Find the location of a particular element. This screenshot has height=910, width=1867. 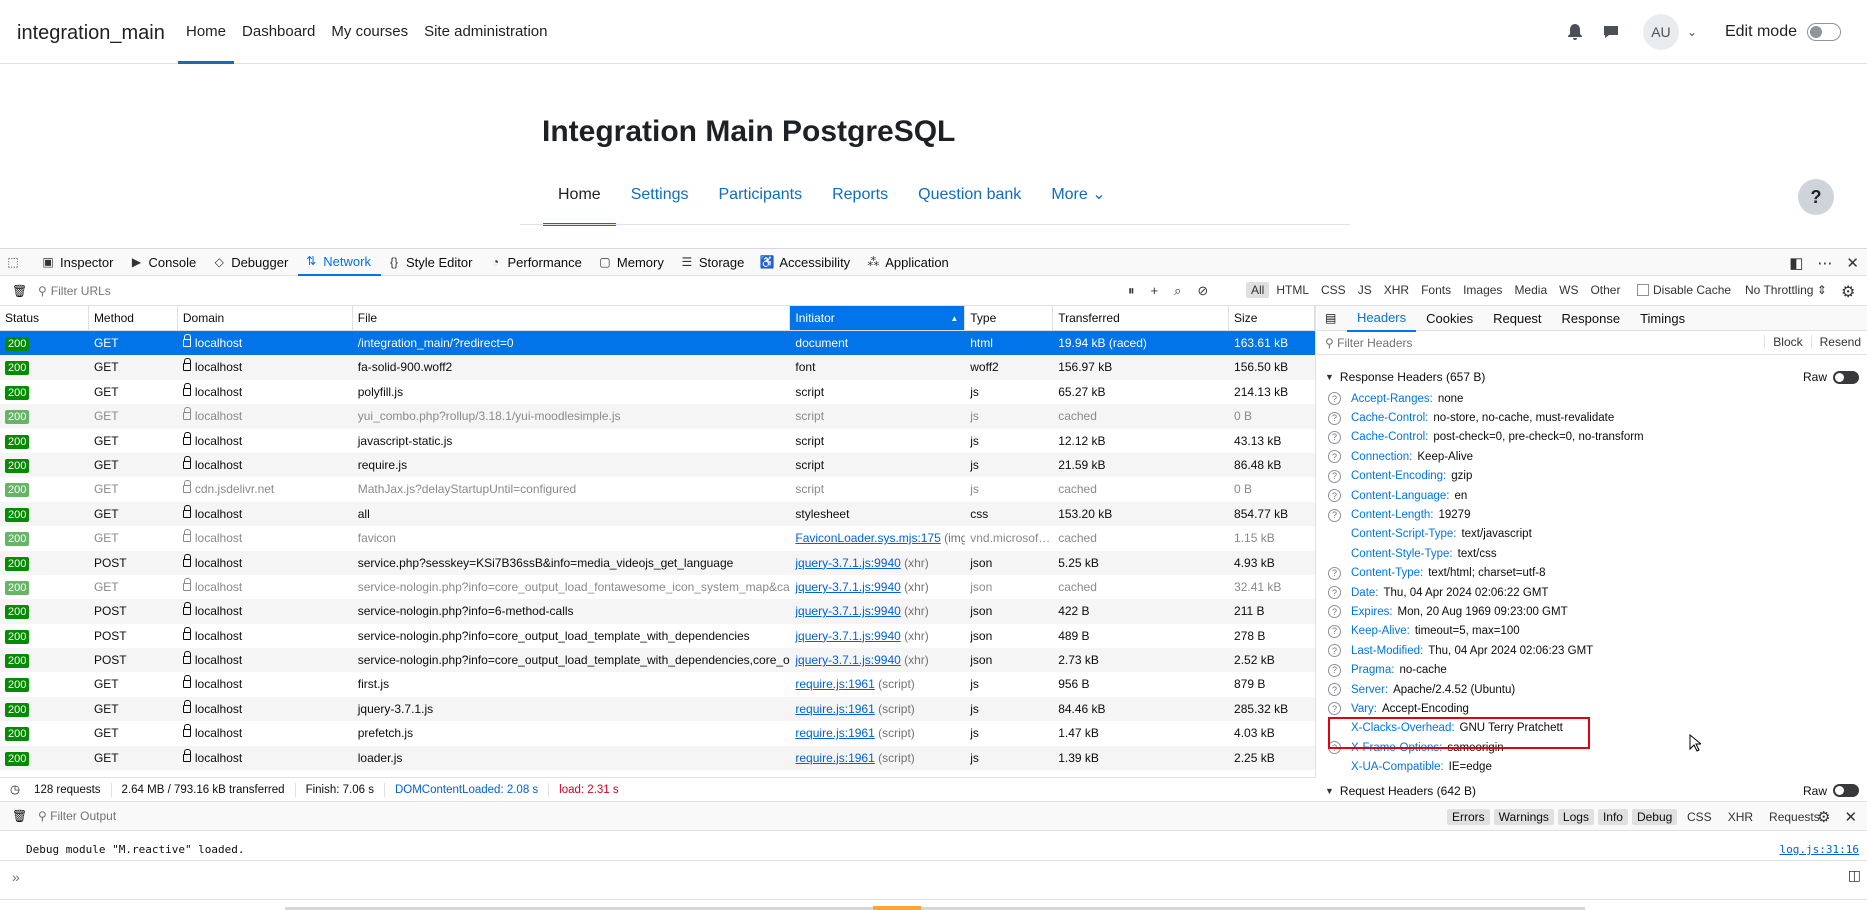

initiator-text: FaviconLoader.sys.mjs:175 is located at coordinates (867, 538).